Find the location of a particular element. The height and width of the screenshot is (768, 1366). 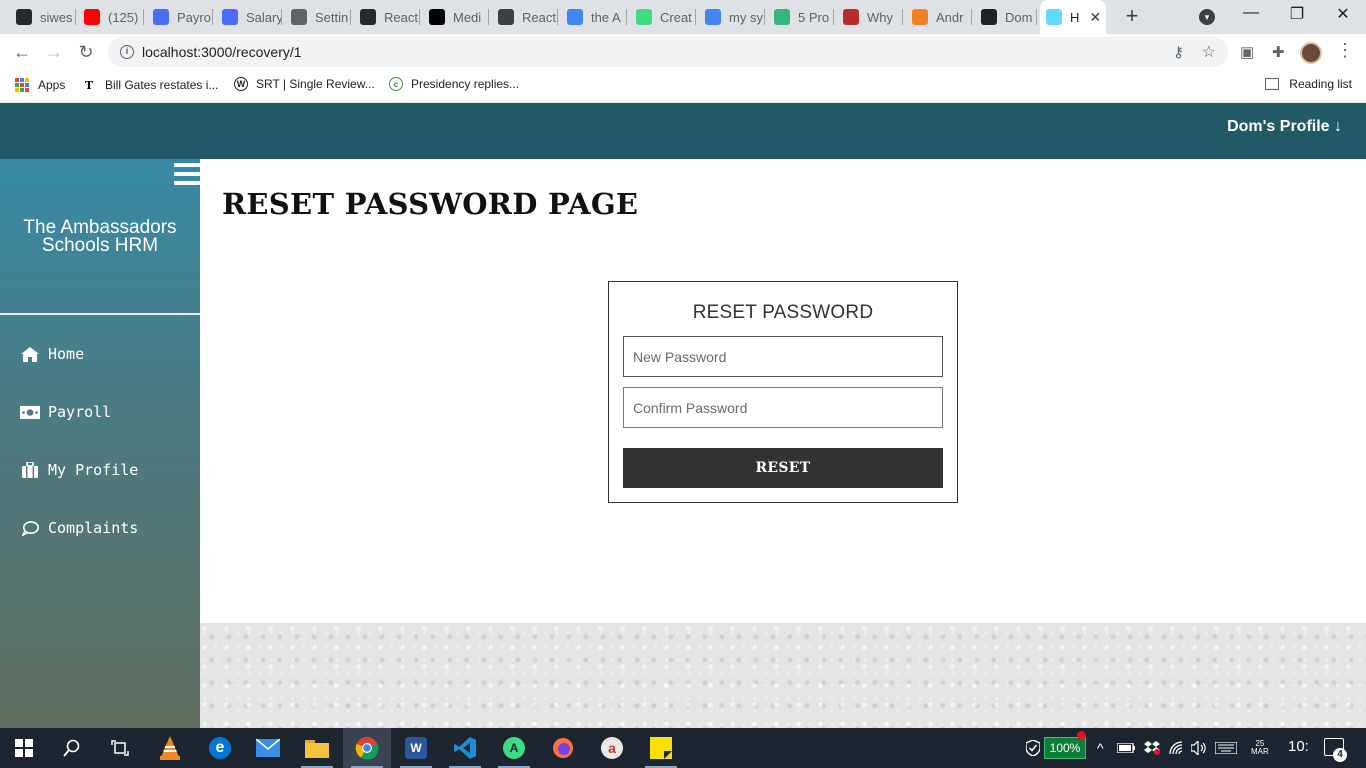

mail-icon is located at coordinates (268, 748).